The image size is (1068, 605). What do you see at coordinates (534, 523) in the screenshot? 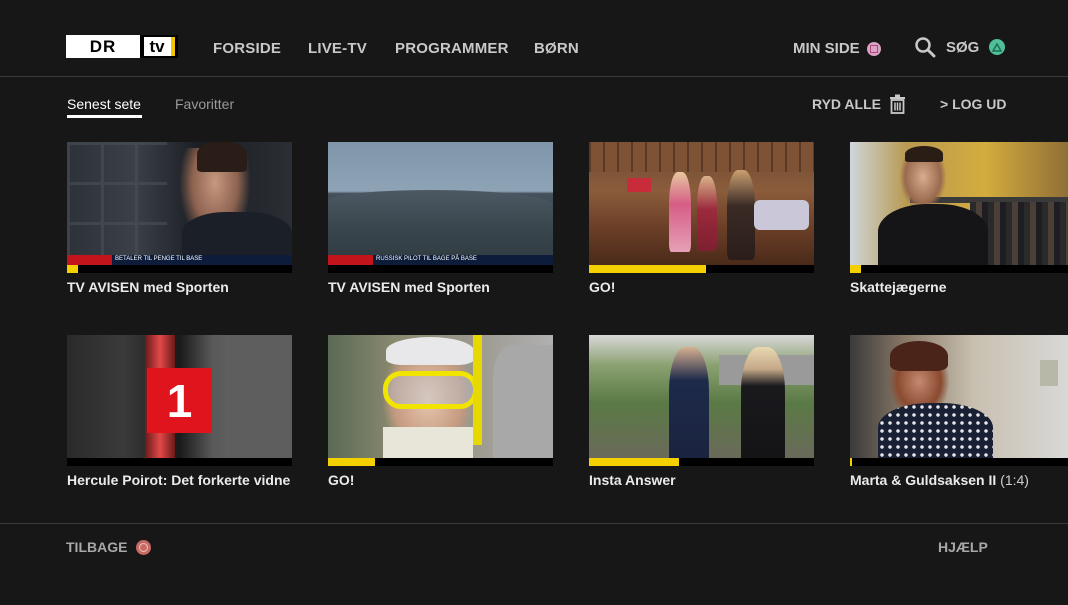
I see `footer-divider` at bounding box center [534, 523].